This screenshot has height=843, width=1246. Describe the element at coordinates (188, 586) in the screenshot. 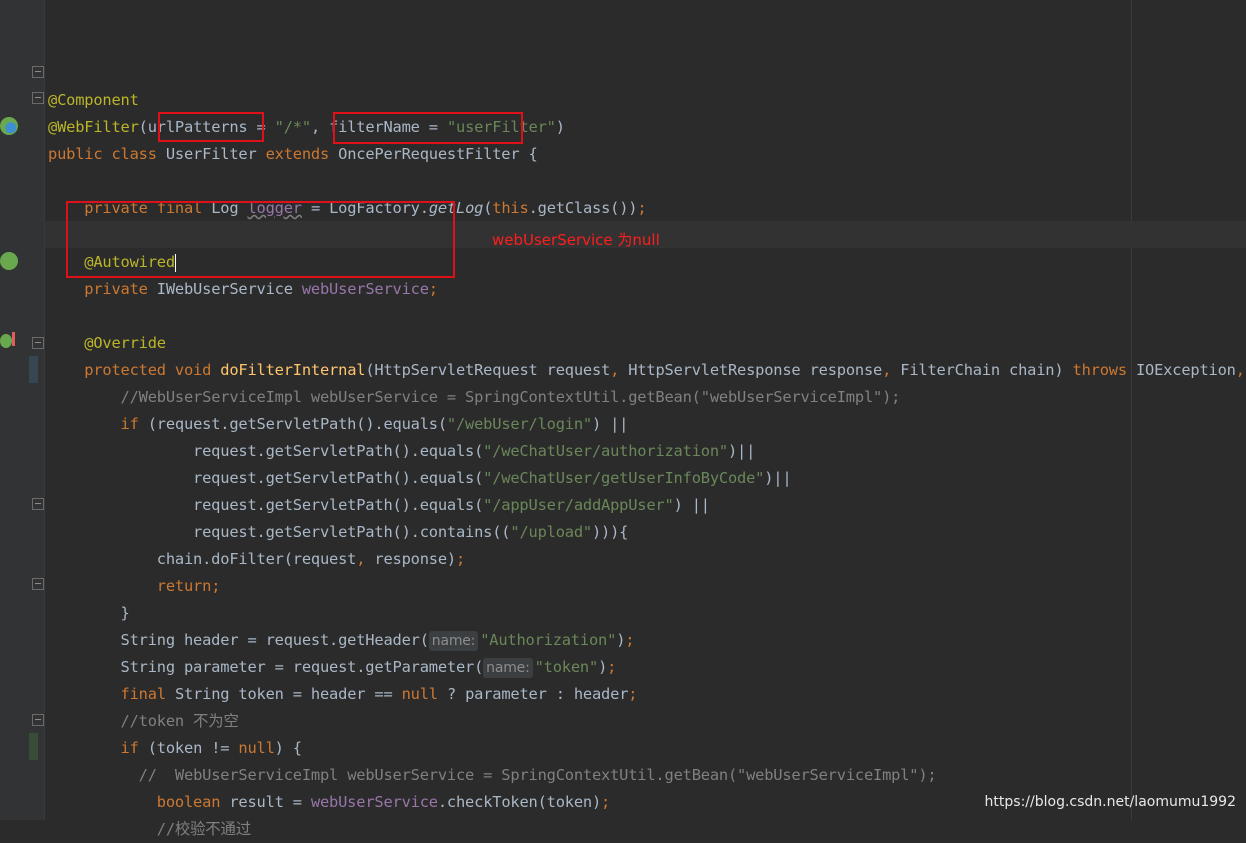

I see `code-line: return;` at that location.